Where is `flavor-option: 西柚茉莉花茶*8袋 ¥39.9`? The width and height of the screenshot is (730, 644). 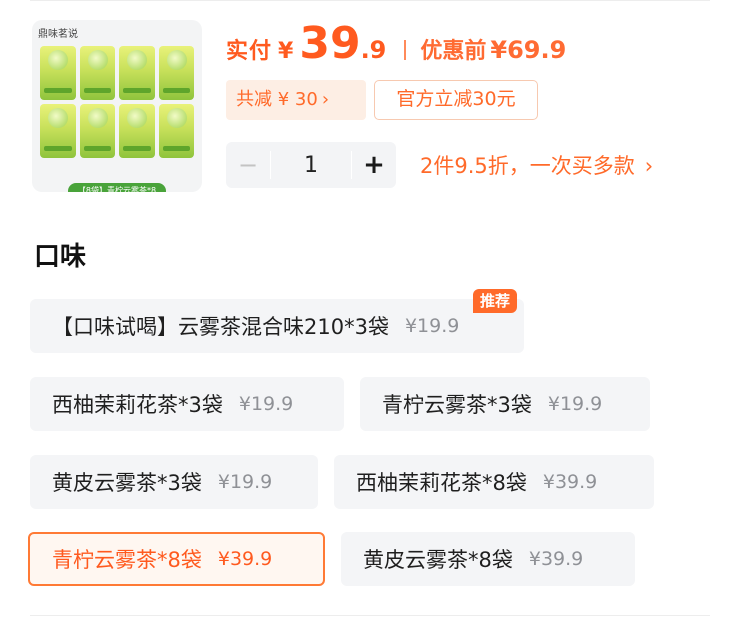 flavor-option: 西柚茉莉花茶*8袋 ¥39.9 is located at coordinates (494, 482).